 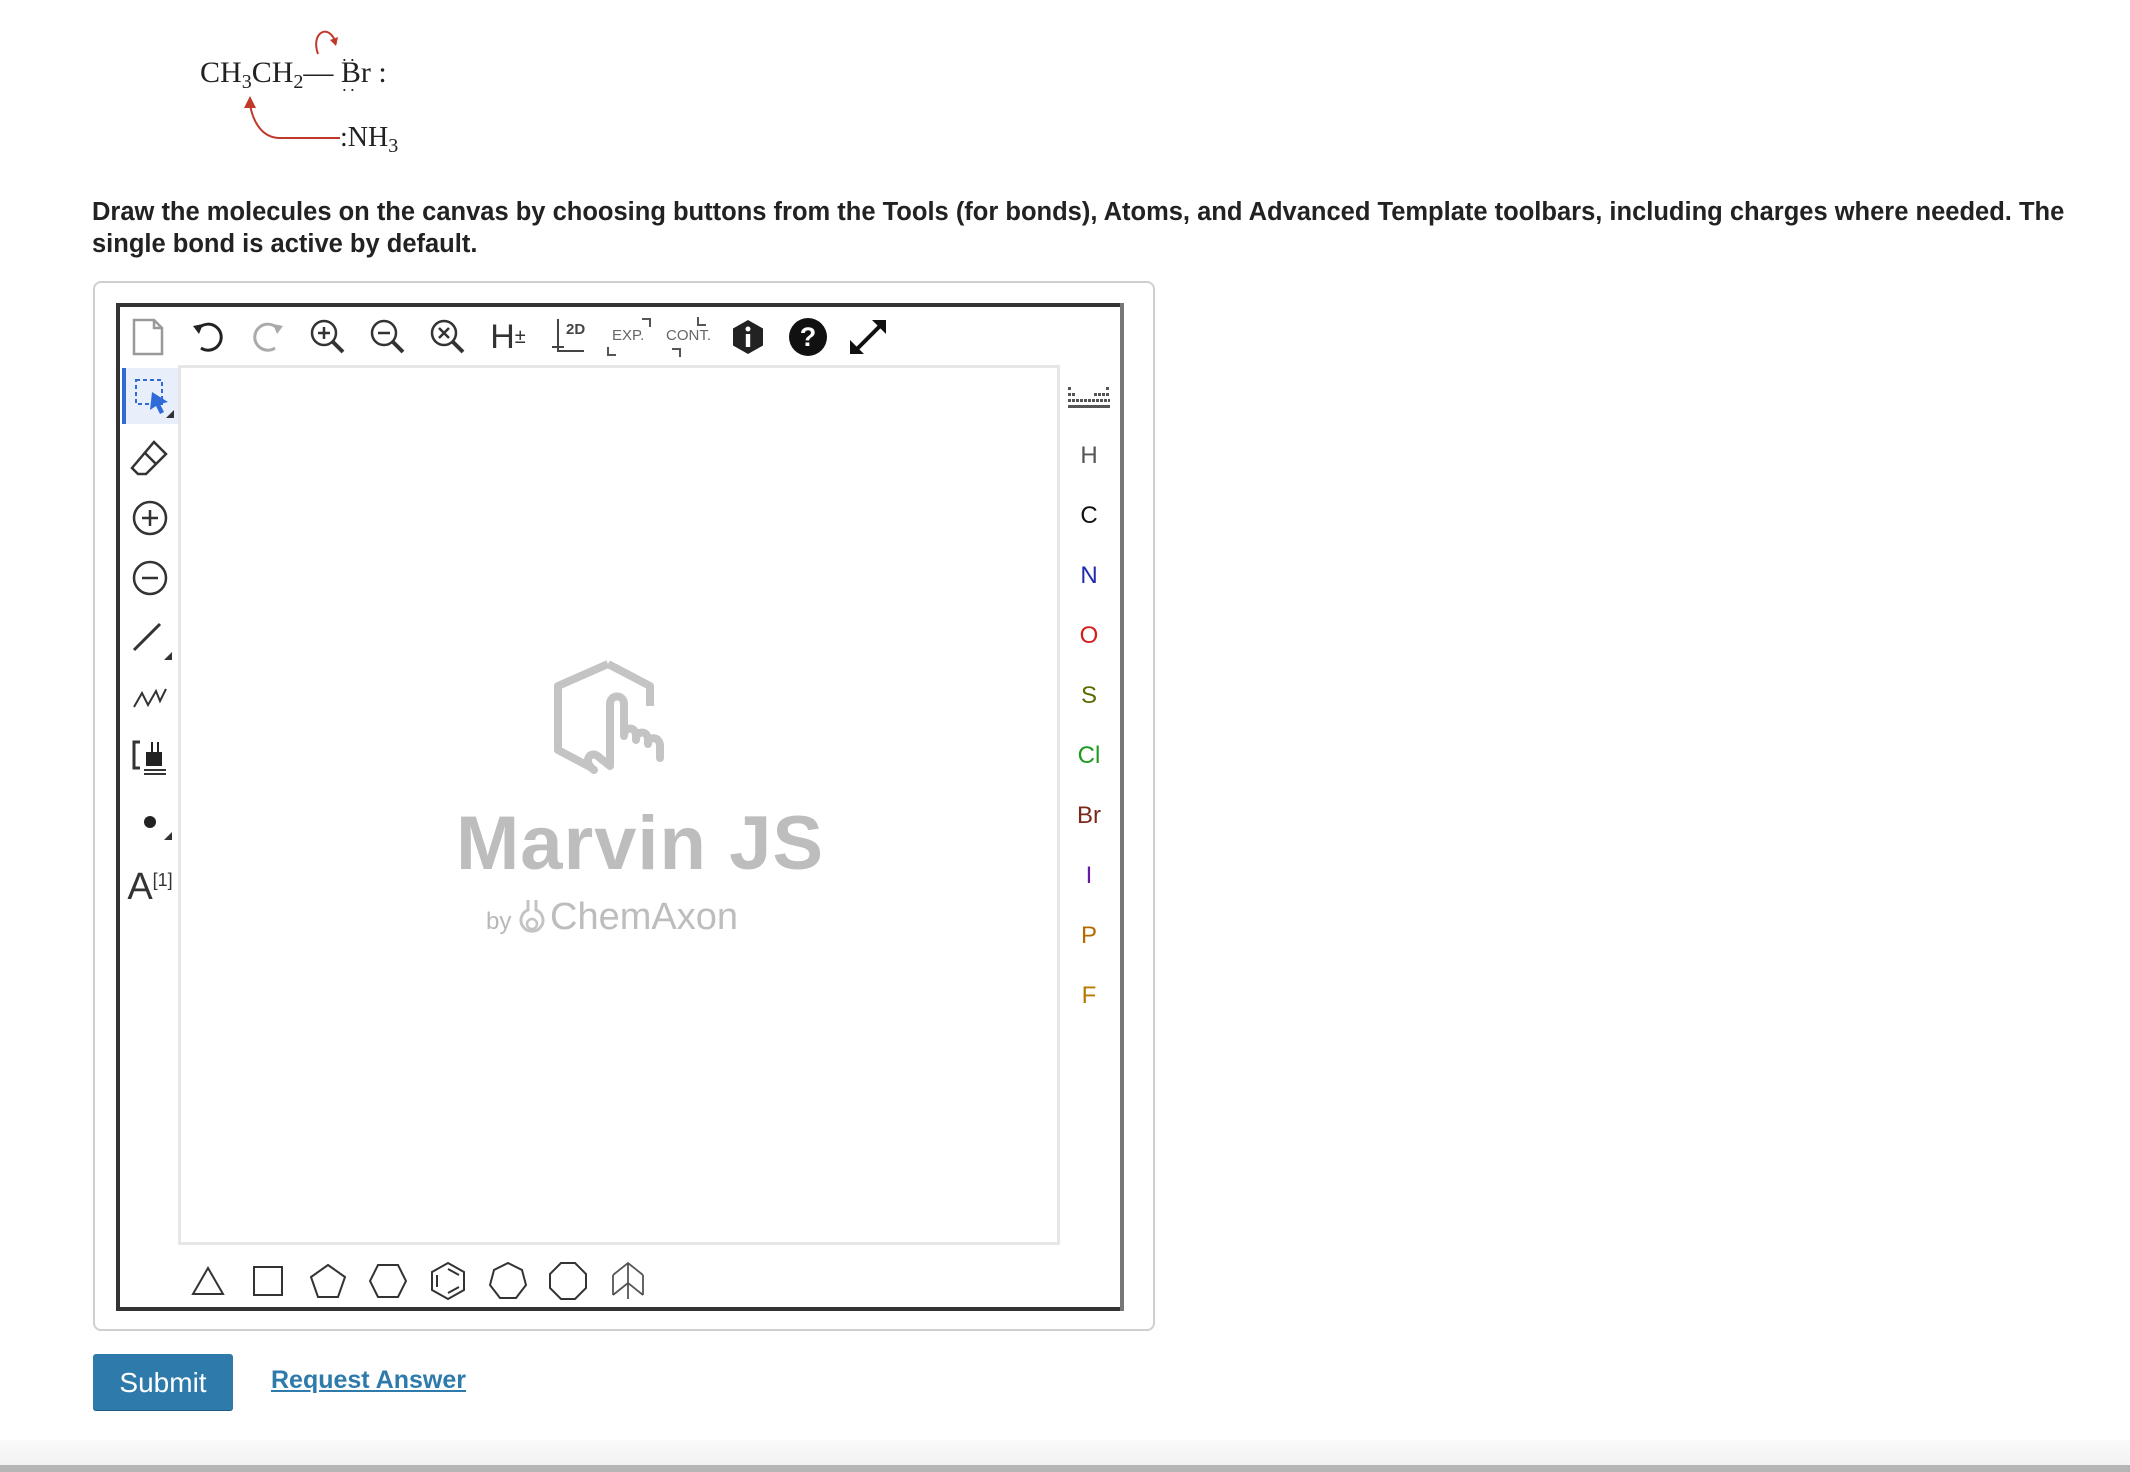 I want to click on chemaxon-flask-icon, so click(x=532, y=916).